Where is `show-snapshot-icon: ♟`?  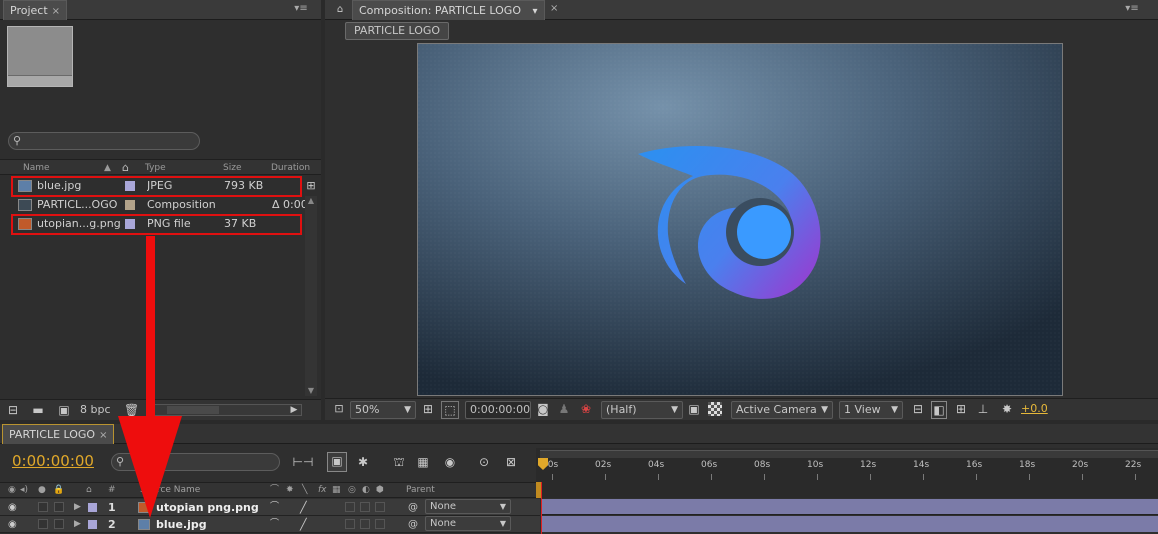 show-snapshot-icon: ♟ is located at coordinates (564, 409).